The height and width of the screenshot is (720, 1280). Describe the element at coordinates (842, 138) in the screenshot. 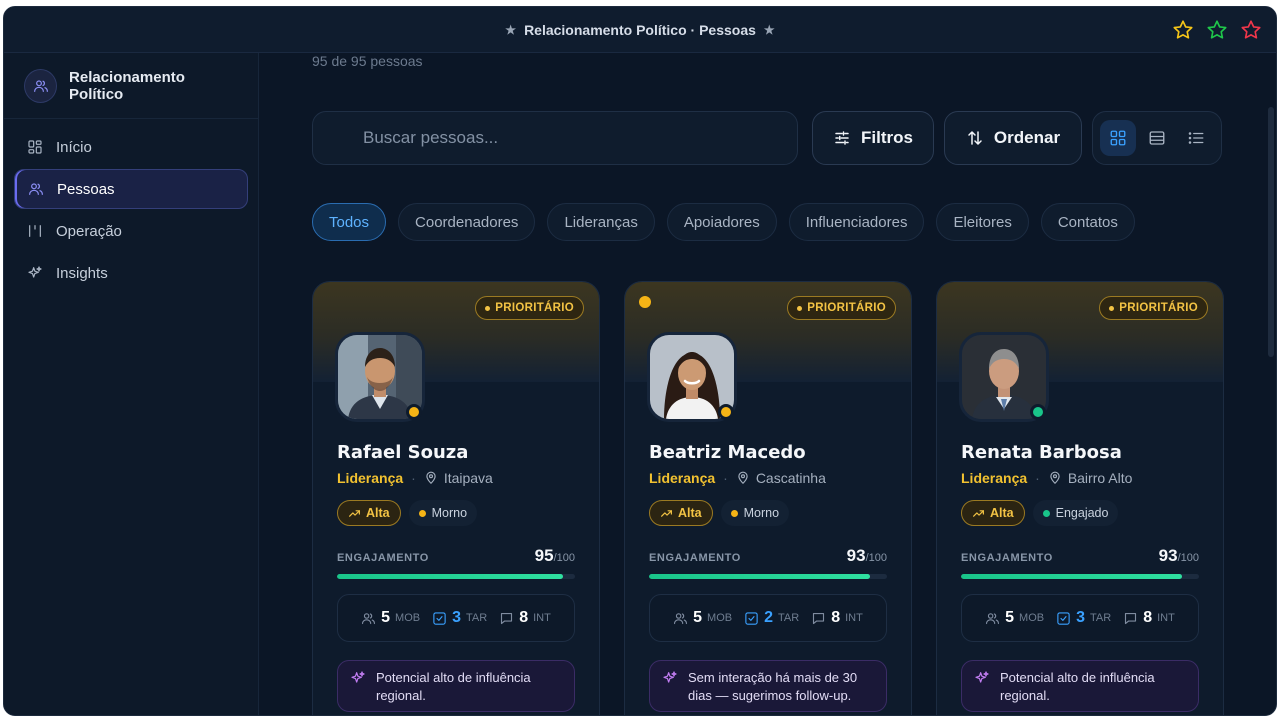

I see `sliders-icon` at that location.